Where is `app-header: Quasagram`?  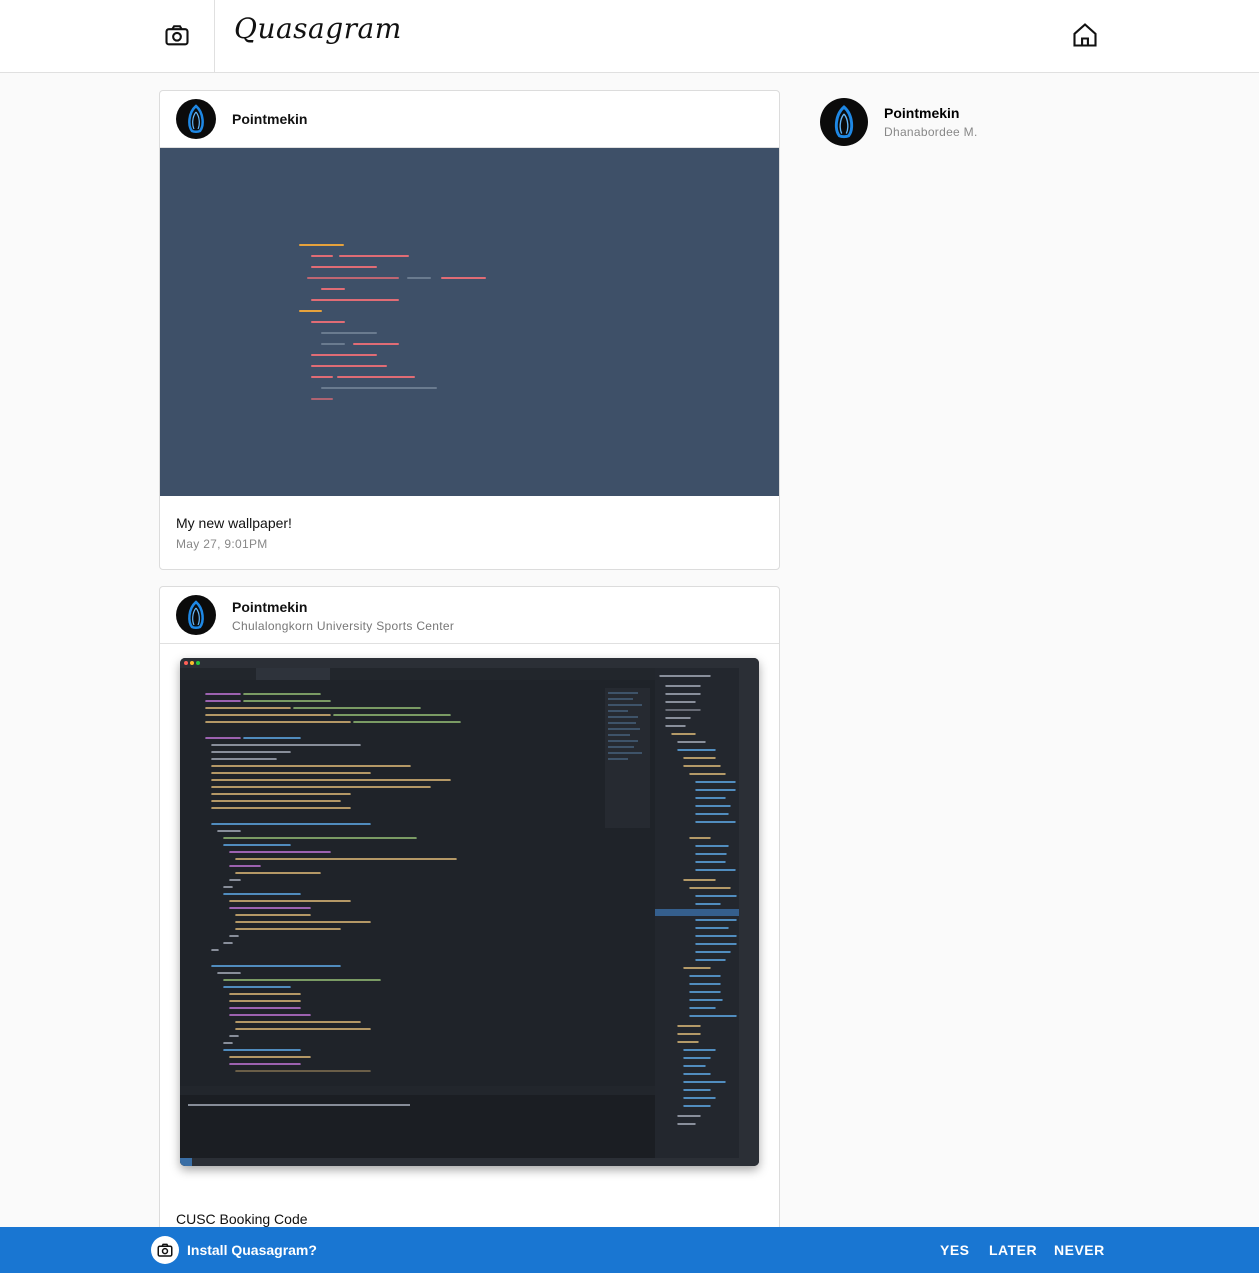 app-header: Quasagram is located at coordinates (629, 36).